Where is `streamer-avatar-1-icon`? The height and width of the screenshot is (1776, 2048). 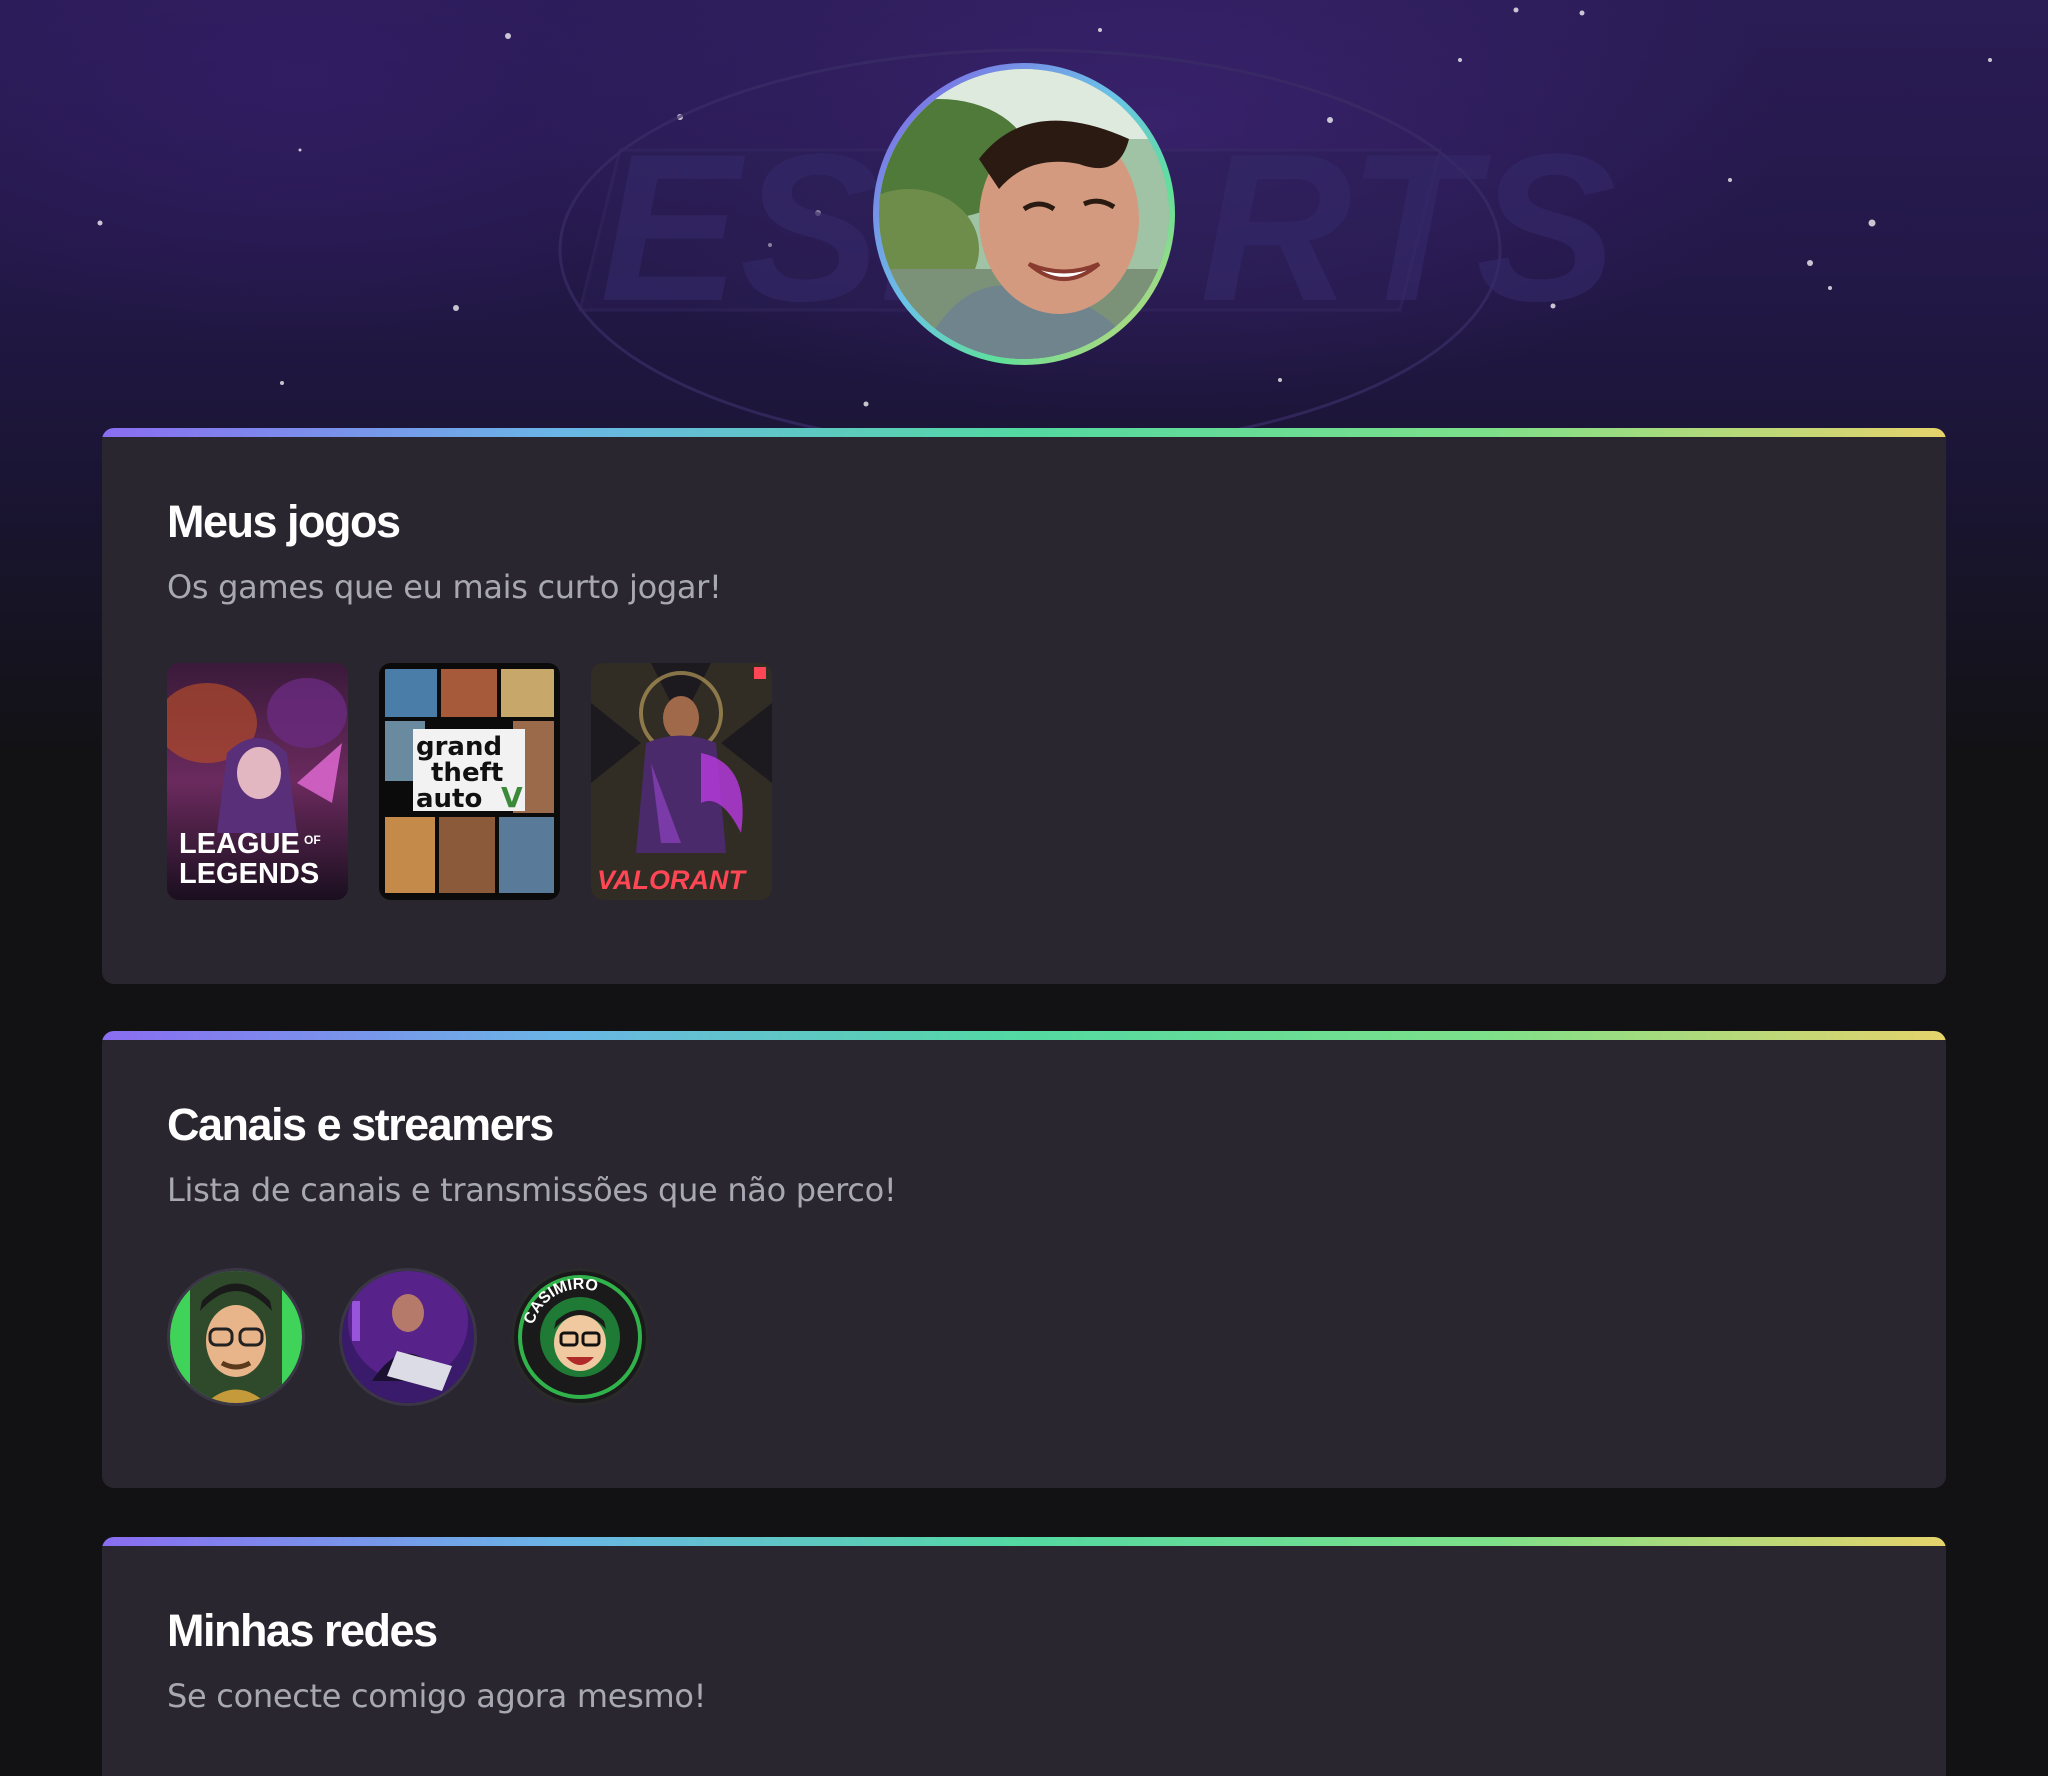 streamer-avatar-1-icon is located at coordinates (236, 1337).